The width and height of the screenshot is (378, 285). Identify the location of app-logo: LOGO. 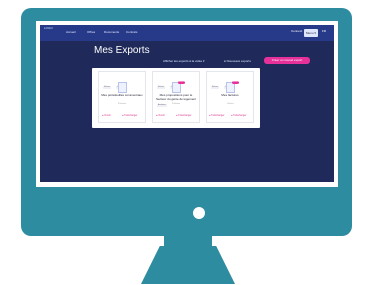
(52, 32).